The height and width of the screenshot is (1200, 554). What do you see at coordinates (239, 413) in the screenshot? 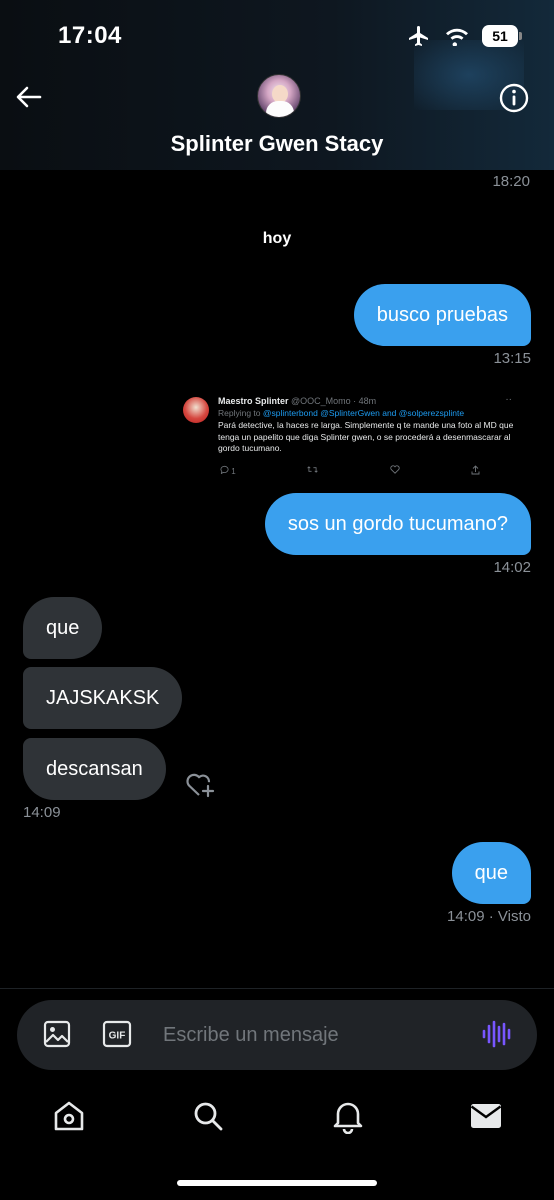
I see `tweet-replying-prefix: Replying to` at bounding box center [239, 413].